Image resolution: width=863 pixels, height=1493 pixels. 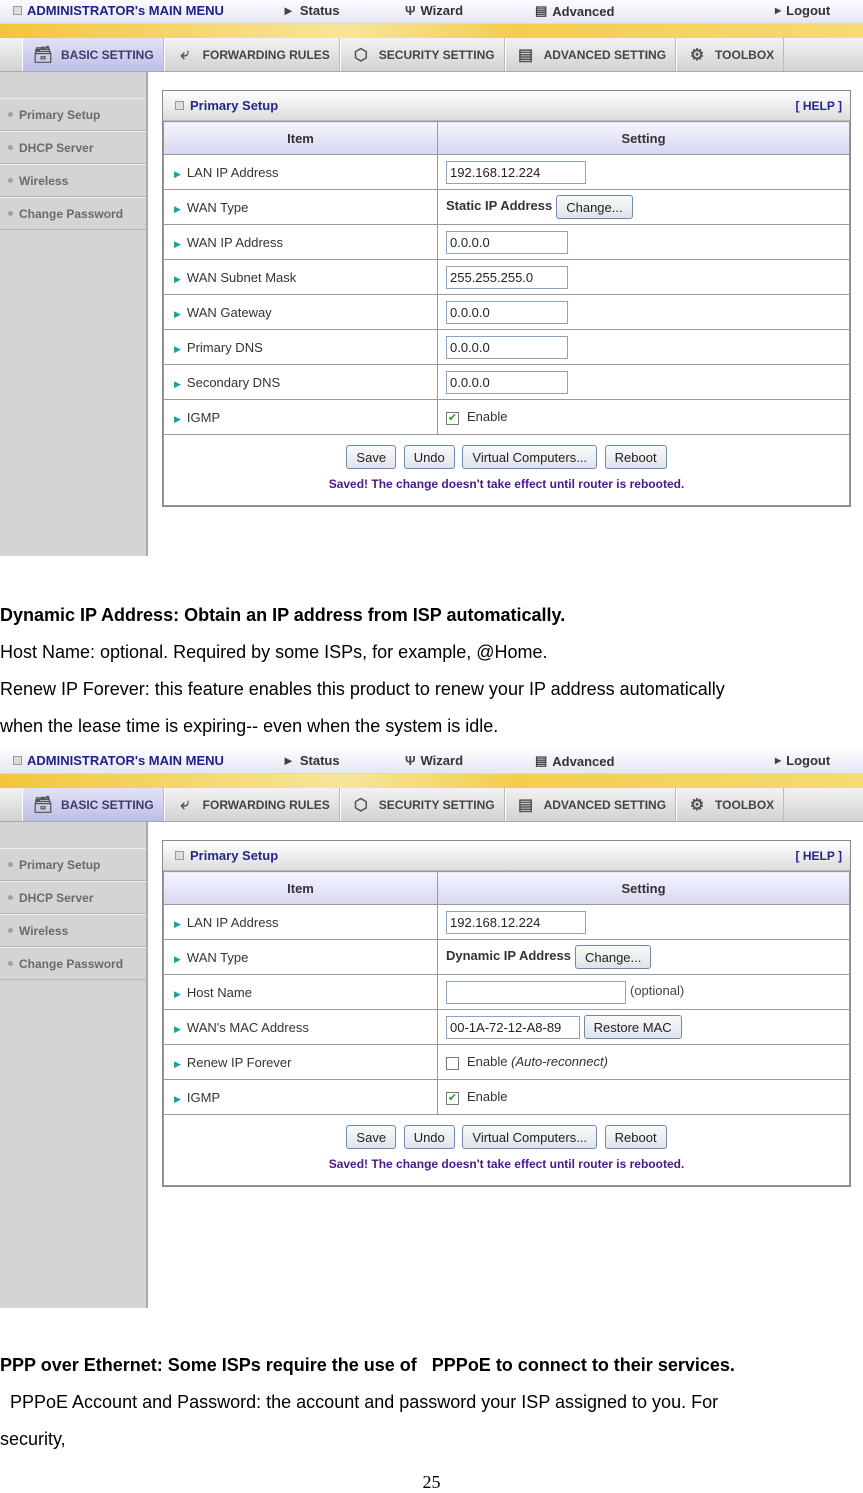 What do you see at coordinates (410, 760) in the screenshot?
I see `wizard-icon: Ψ` at bounding box center [410, 760].